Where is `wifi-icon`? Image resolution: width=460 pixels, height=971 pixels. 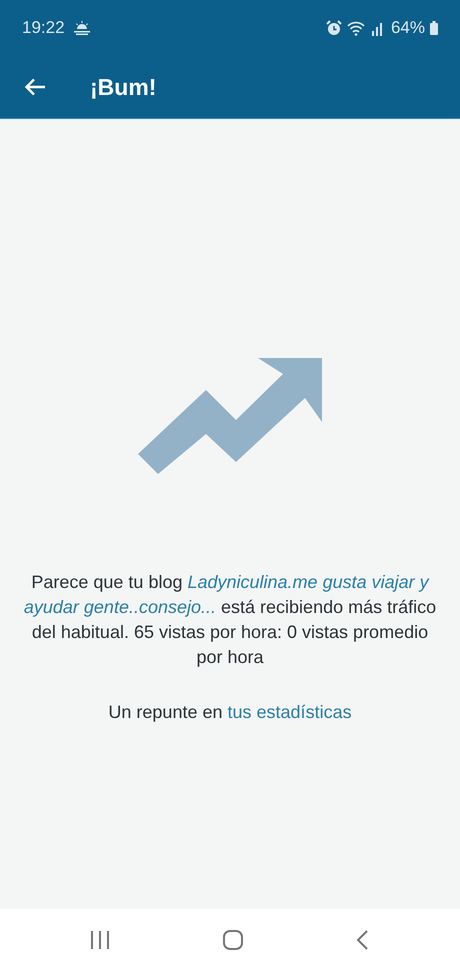 wifi-icon is located at coordinates (355, 28).